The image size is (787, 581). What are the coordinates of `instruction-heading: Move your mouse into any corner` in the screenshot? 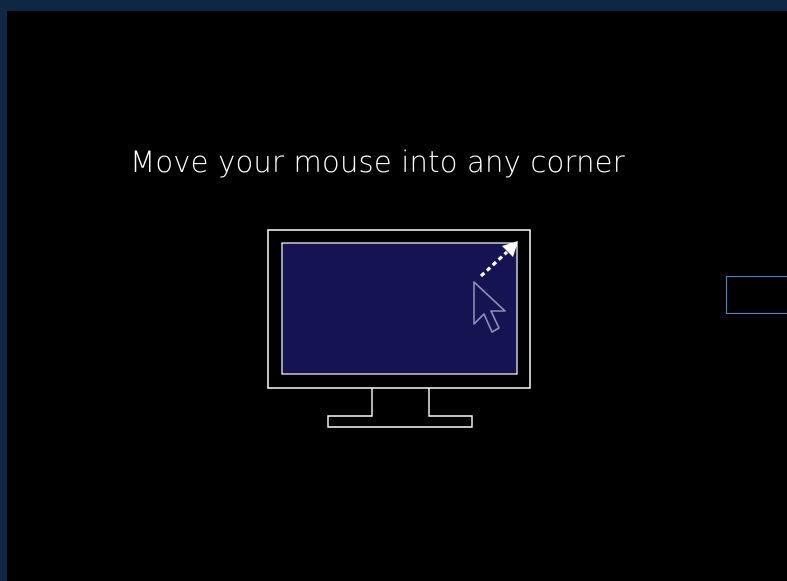 It's located at (377, 162).